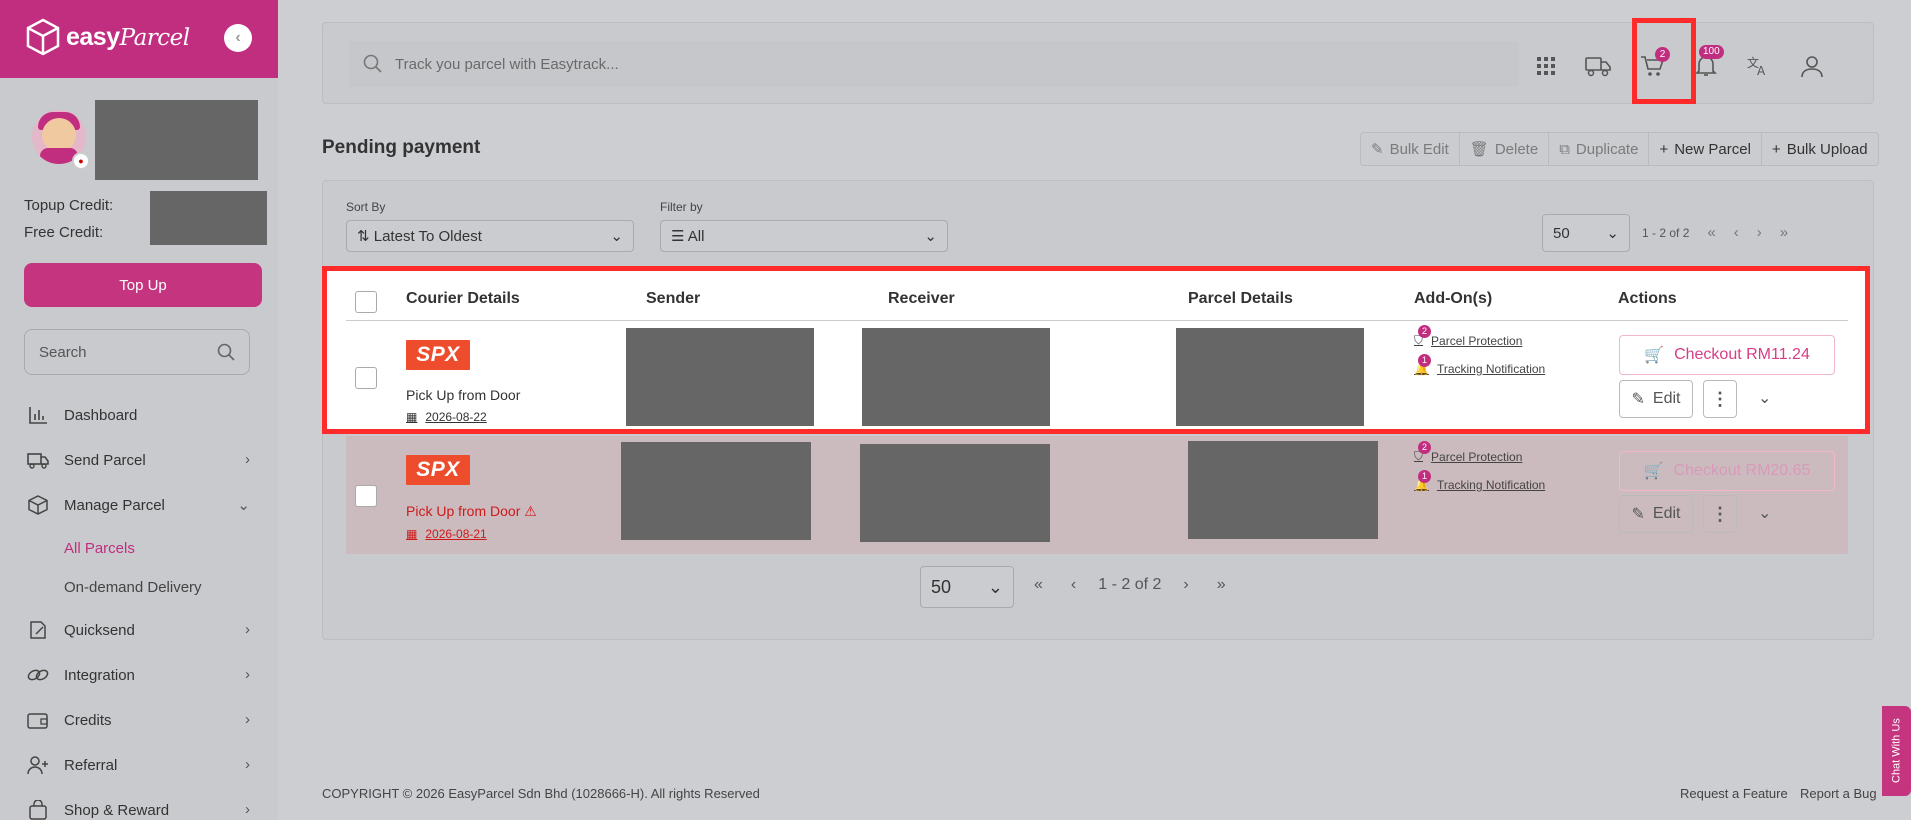  I want to click on pickup-date: ▦ 2026-08-22, so click(446, 417).